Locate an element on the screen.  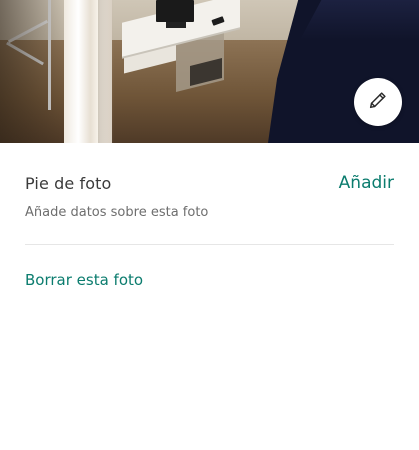
caption-title: Pie de foto is located at coordinates (68, 183).